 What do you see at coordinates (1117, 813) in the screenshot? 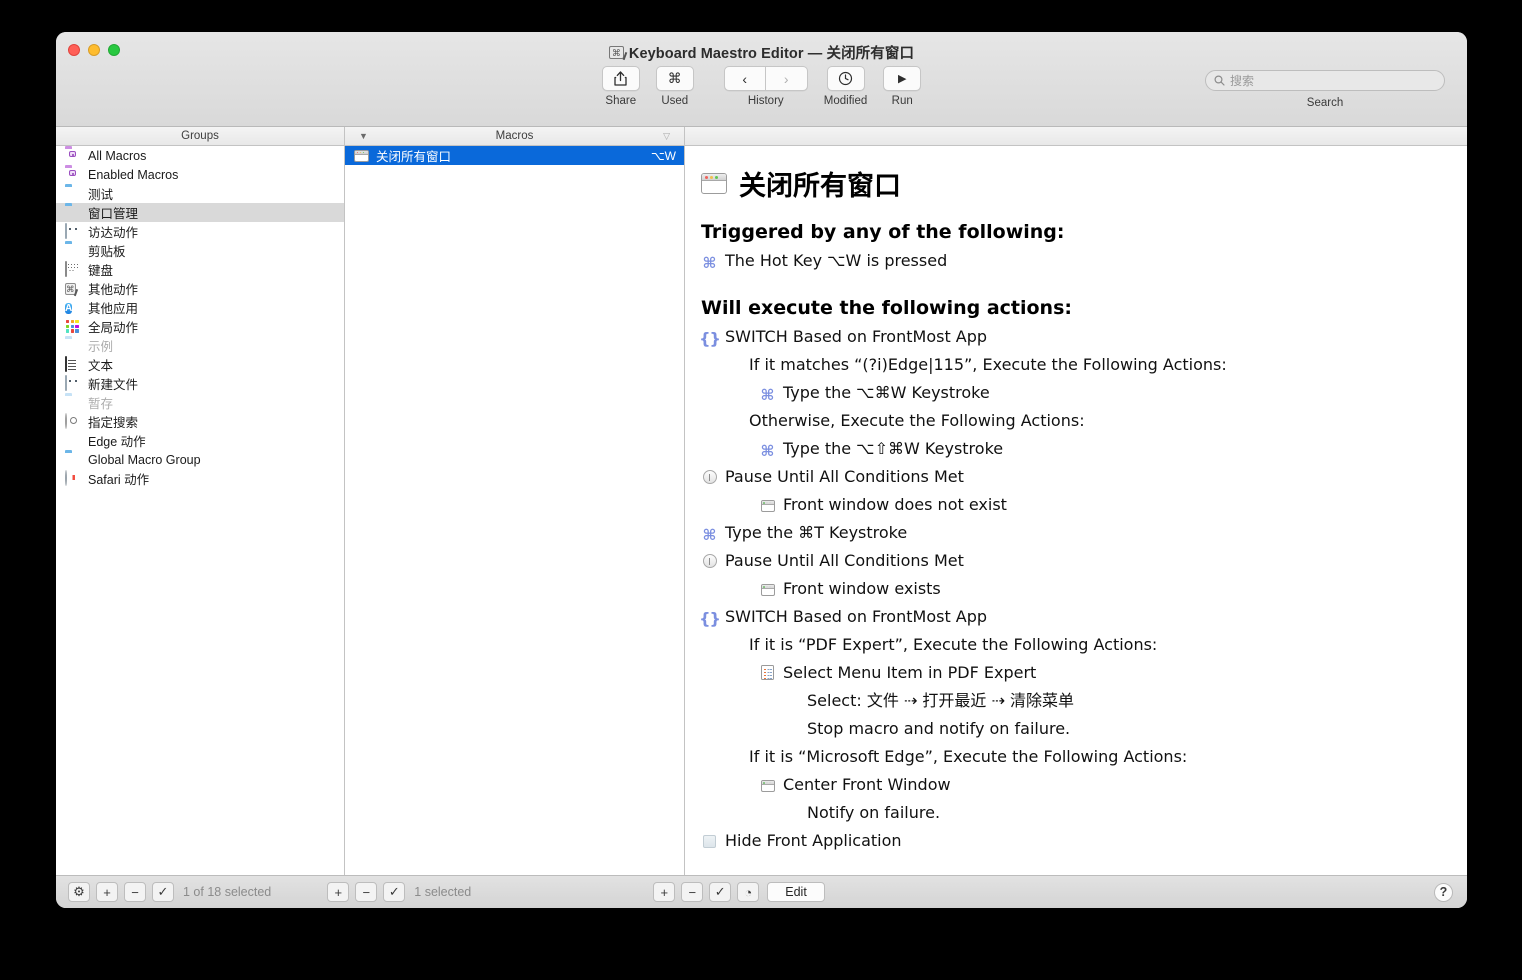
I see `action-line: Notify on failure.` at bounding box center [1117, 813].